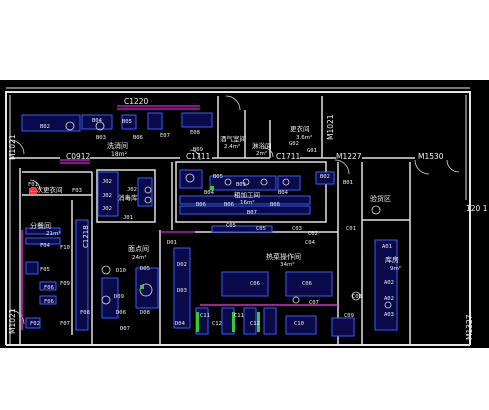  I want to click on room-wash-area: 18m², so click(119, 154).